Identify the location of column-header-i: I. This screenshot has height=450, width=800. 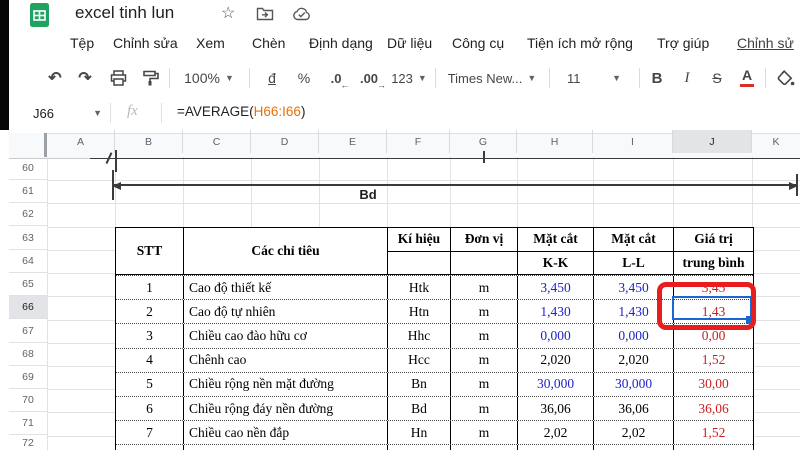
(633, 141).